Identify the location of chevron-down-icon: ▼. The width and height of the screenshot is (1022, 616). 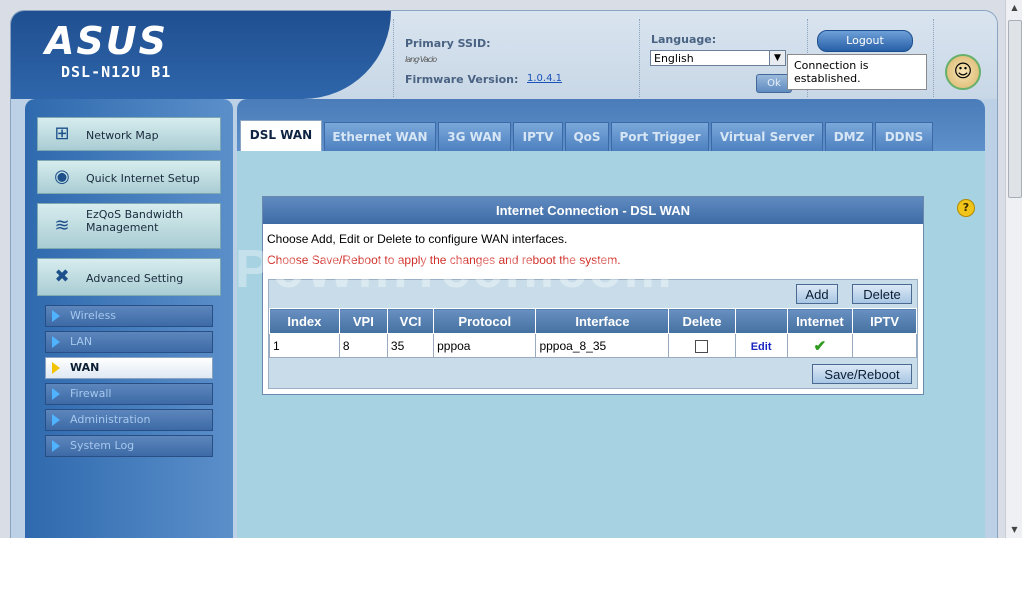
(777, 58).